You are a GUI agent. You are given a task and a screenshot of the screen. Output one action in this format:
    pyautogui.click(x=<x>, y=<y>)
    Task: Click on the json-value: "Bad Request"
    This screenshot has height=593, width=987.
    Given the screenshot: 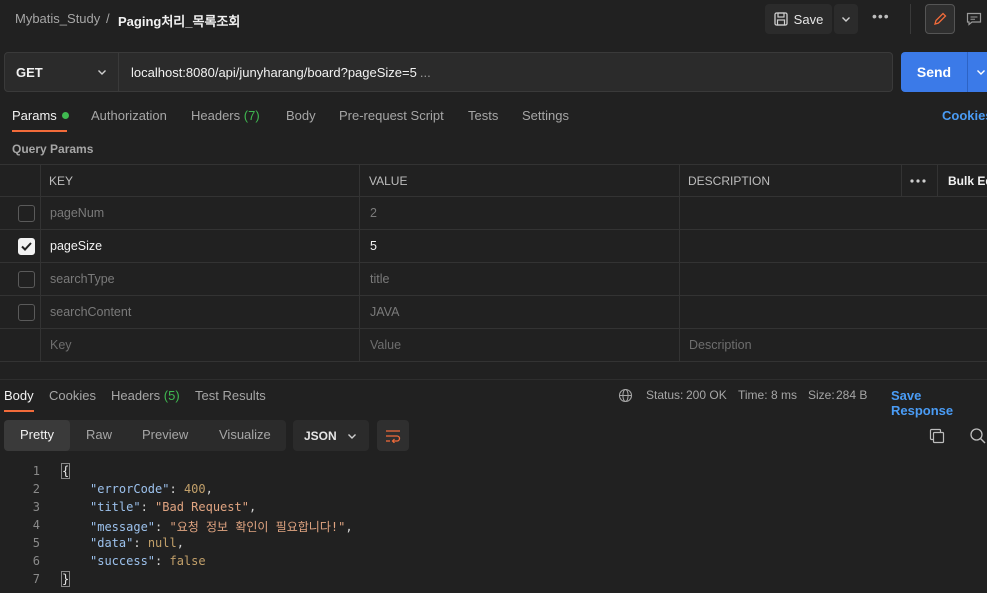 What is the action you would take?
    pyautogui.click(x=202, y=507)
    